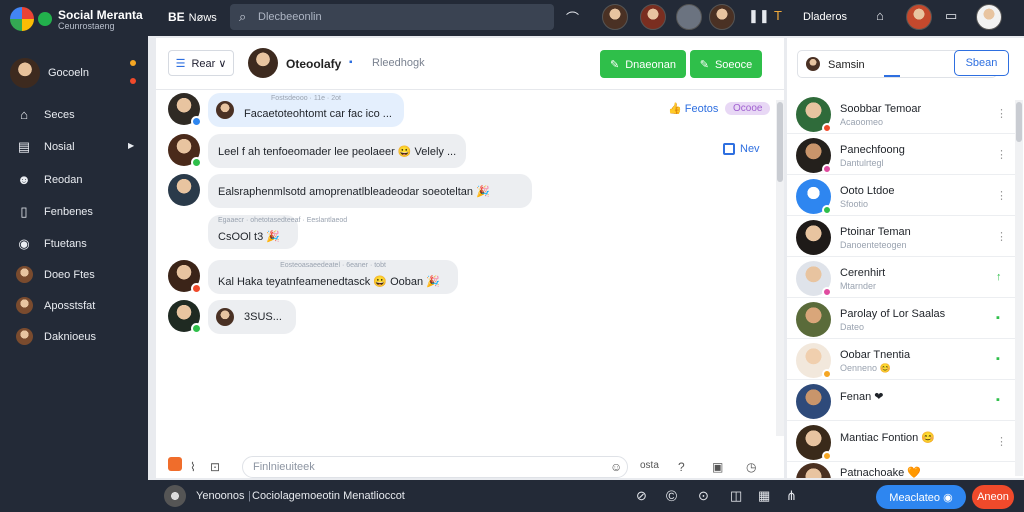 The width and height of the screenshot is (1024, 512). What do you see at coordinates (902, 278) in the screenshot?
I see `contact-item: Cerenhirt Mtarnder ↑` at bounding box center [902, 278].